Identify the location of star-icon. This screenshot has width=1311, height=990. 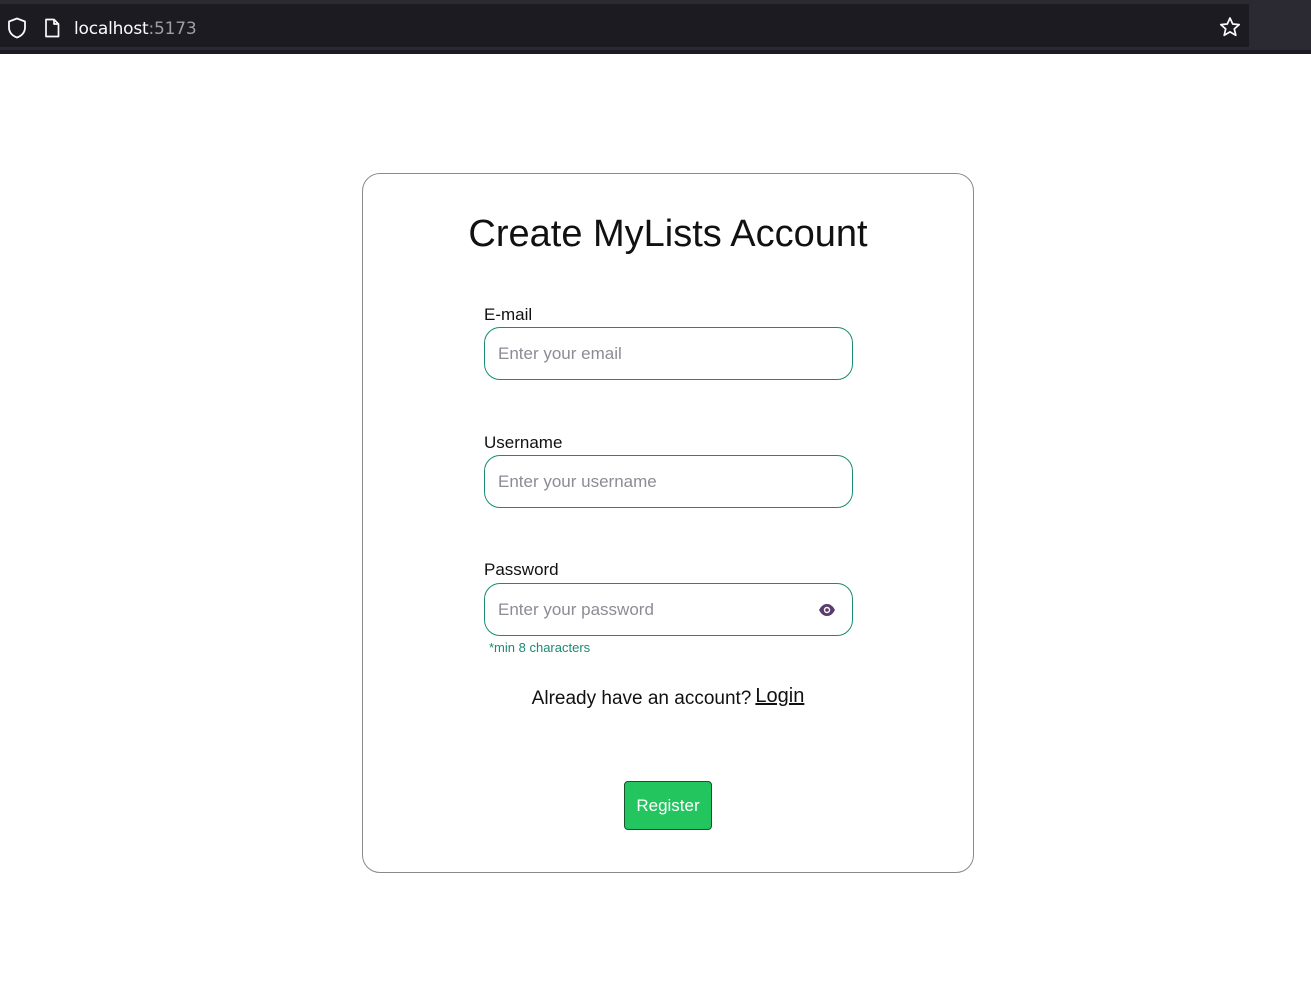
(1230, 27).